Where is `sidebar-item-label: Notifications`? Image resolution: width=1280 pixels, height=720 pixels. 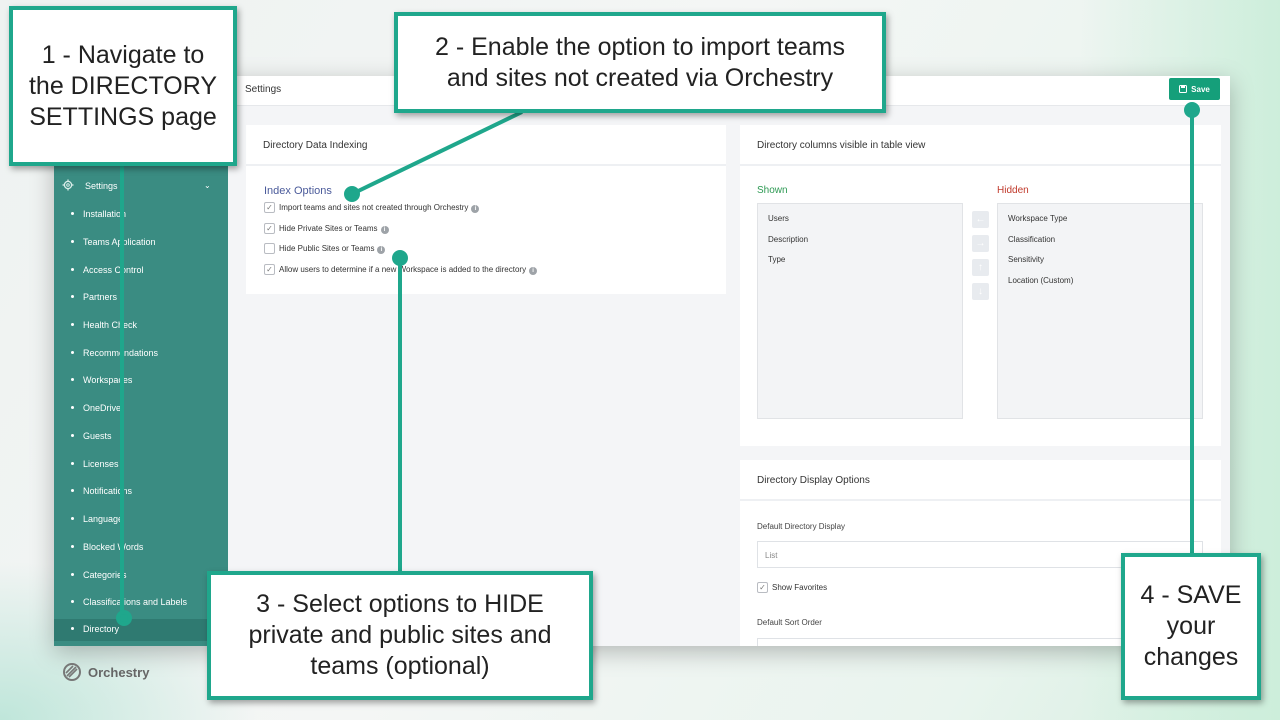 sidebar-item-label: Notifications is located at coordinates (108, 491).